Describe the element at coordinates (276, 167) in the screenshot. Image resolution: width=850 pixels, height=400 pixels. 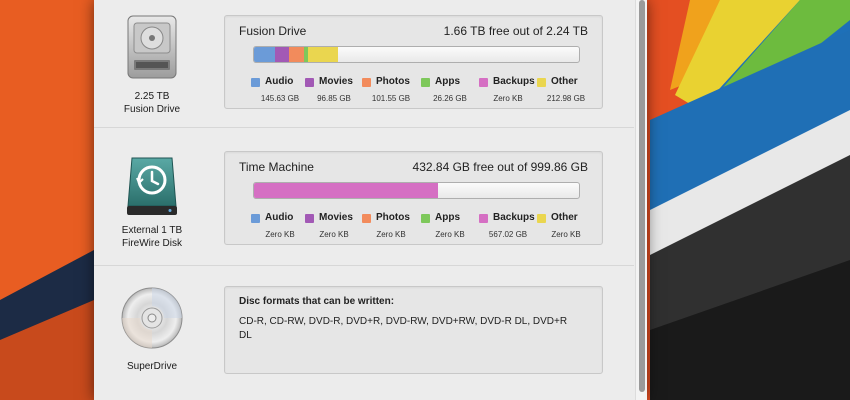
I see `drive-name: Time Machine` at that location.